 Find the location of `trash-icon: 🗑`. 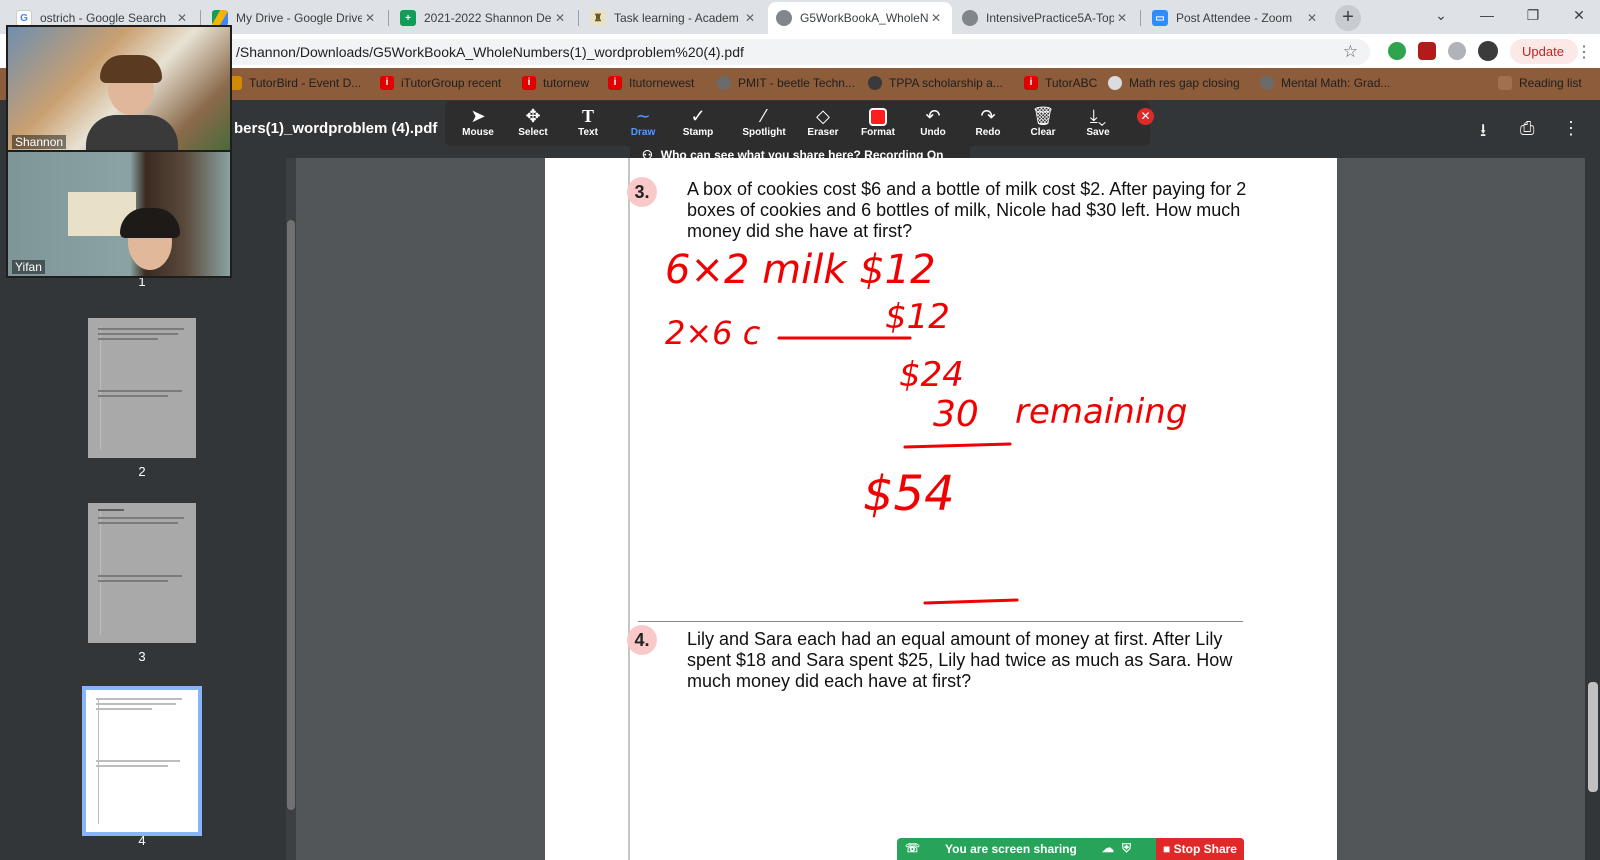

trash-icon: 🗑 is located at coordinates (1043, 116).